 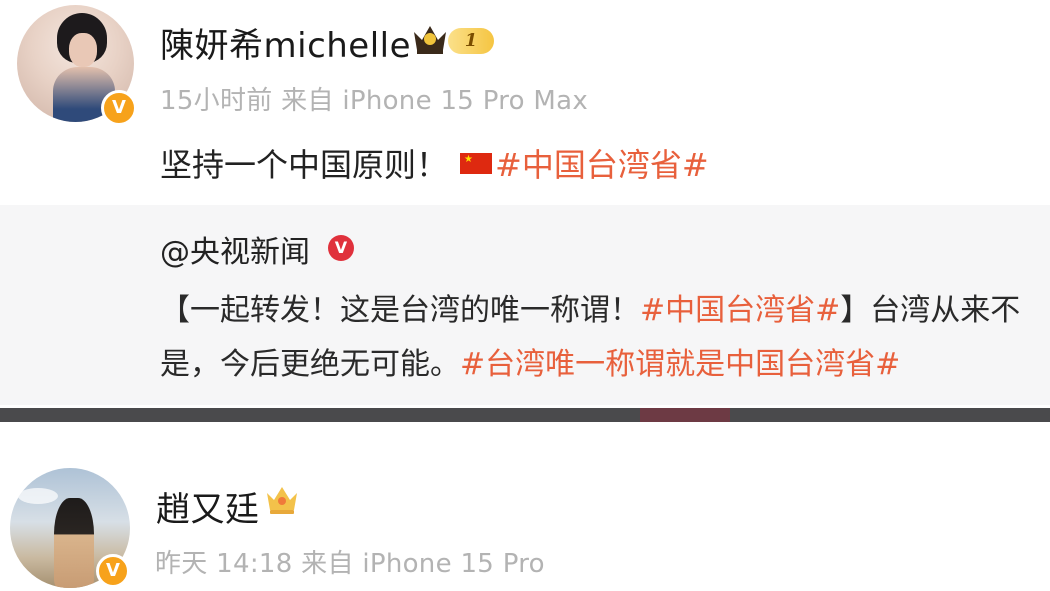 I want to click on post2-meta: 昨天 14:18 来自 iPhone 15 Pro, so click(x=350, y=564).